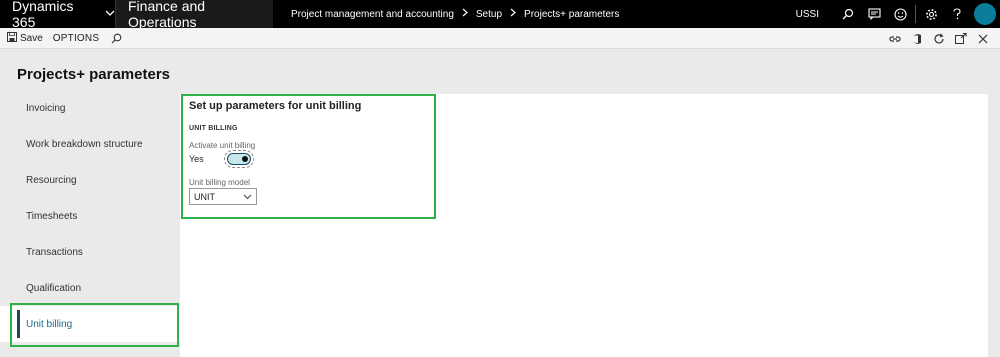  I want to click on breadcrumb-item: Projects+ parameters, so click(571, 14).